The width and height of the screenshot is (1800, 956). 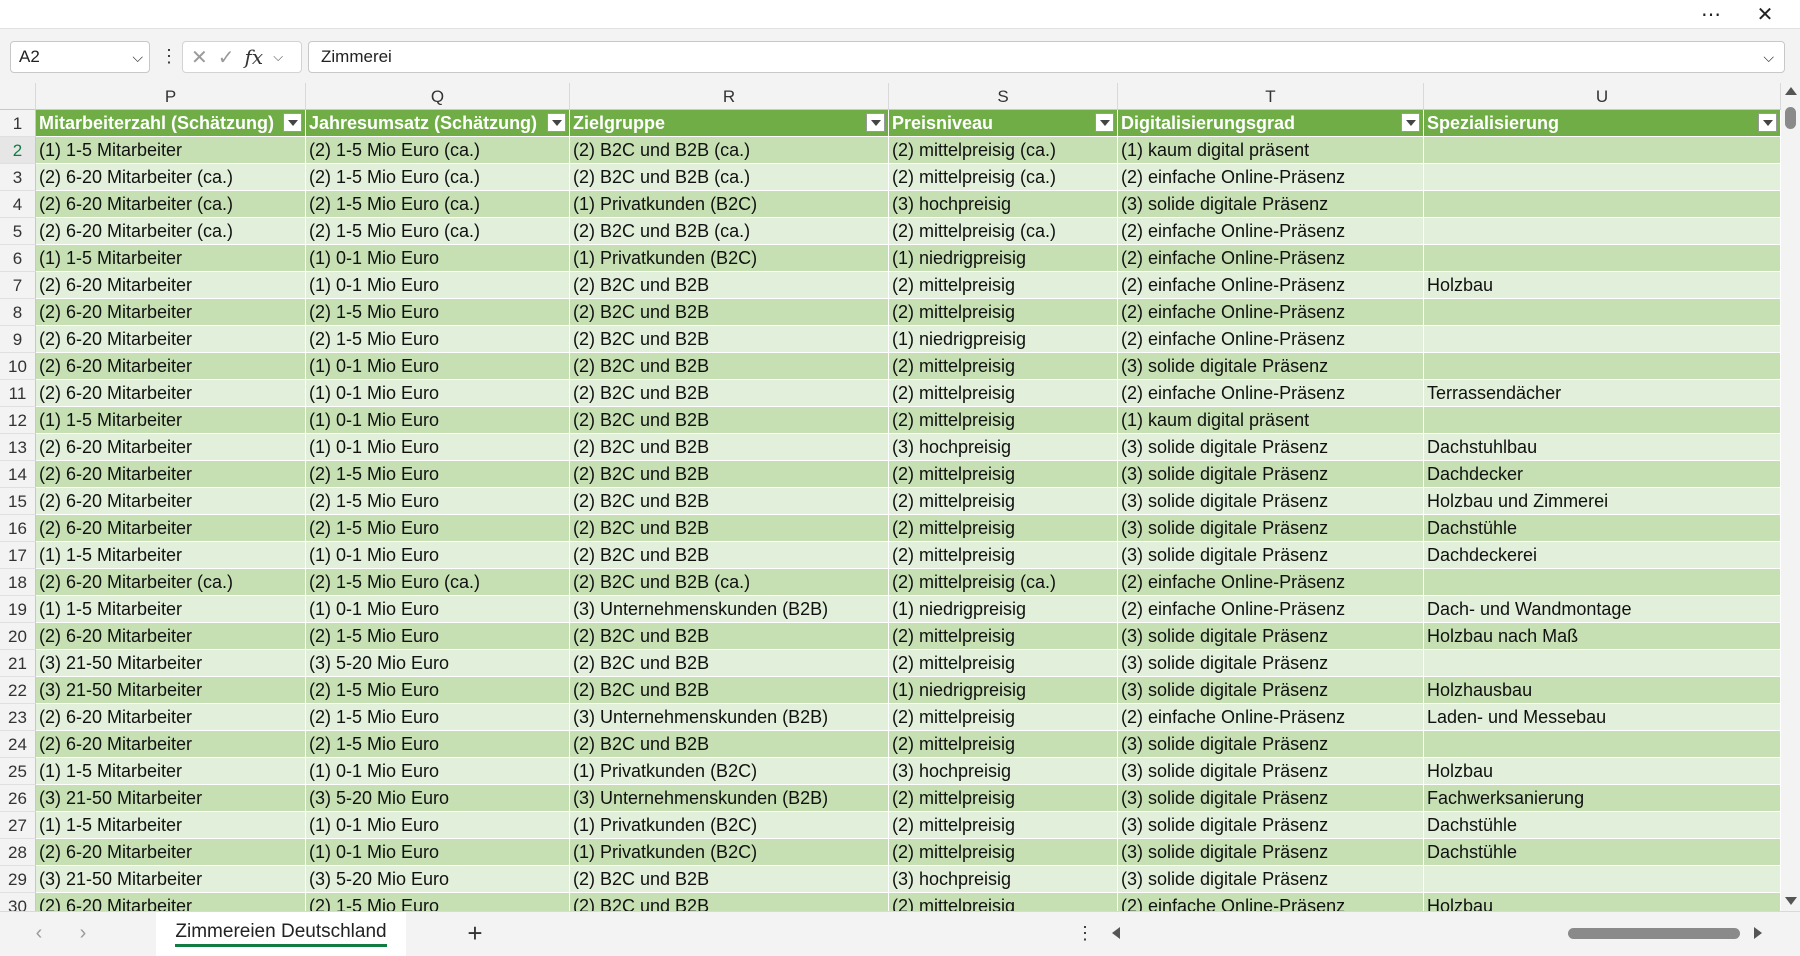 I want to click on row-number: 9, so click(x=18, y=339).